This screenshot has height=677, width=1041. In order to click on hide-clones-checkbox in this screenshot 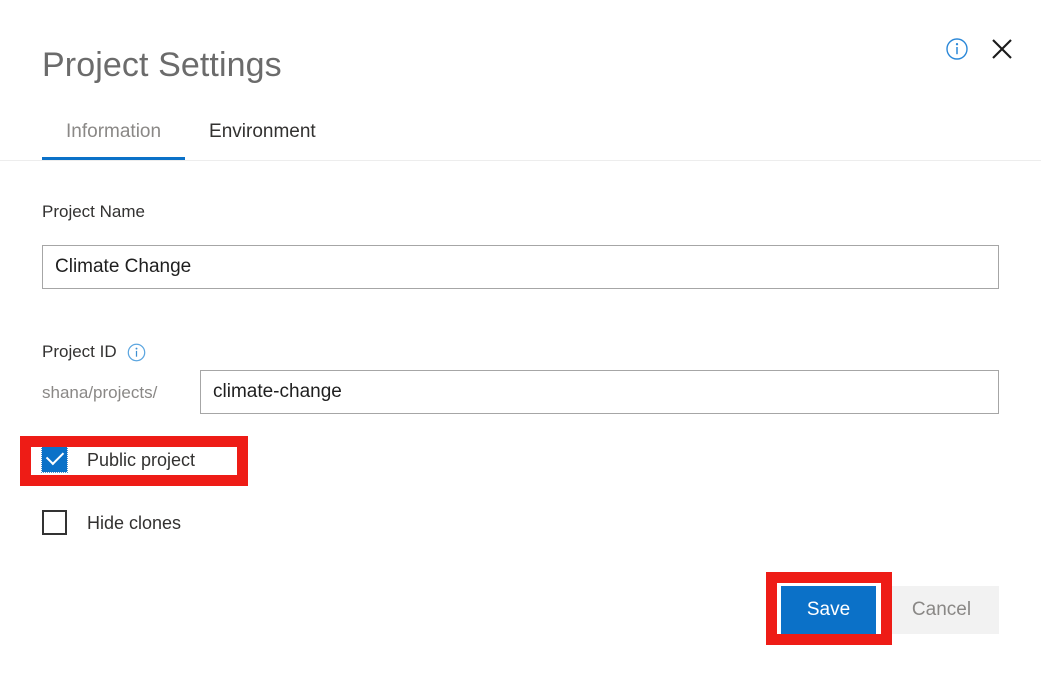, I will do `click(54, 522)`.